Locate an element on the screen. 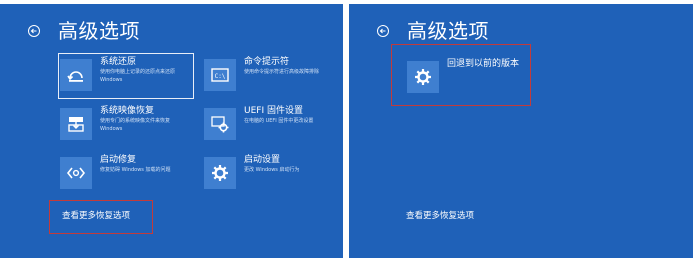 This screenshot has height=263, width=693. more-recovery-options-link: 查看更多恢复选项 is located at coordinates (440, 215).